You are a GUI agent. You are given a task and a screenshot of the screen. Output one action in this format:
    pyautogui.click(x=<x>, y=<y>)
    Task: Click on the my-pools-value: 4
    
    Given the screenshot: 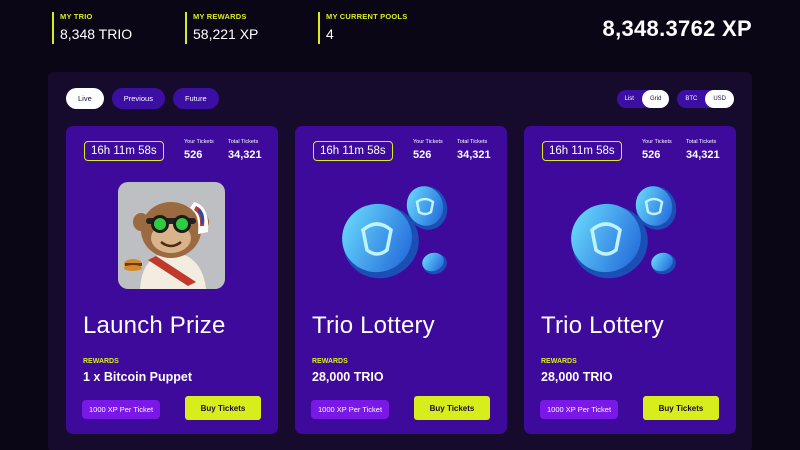 What is the action you would take?
    pyautogui.click(x=330, y=34)
    